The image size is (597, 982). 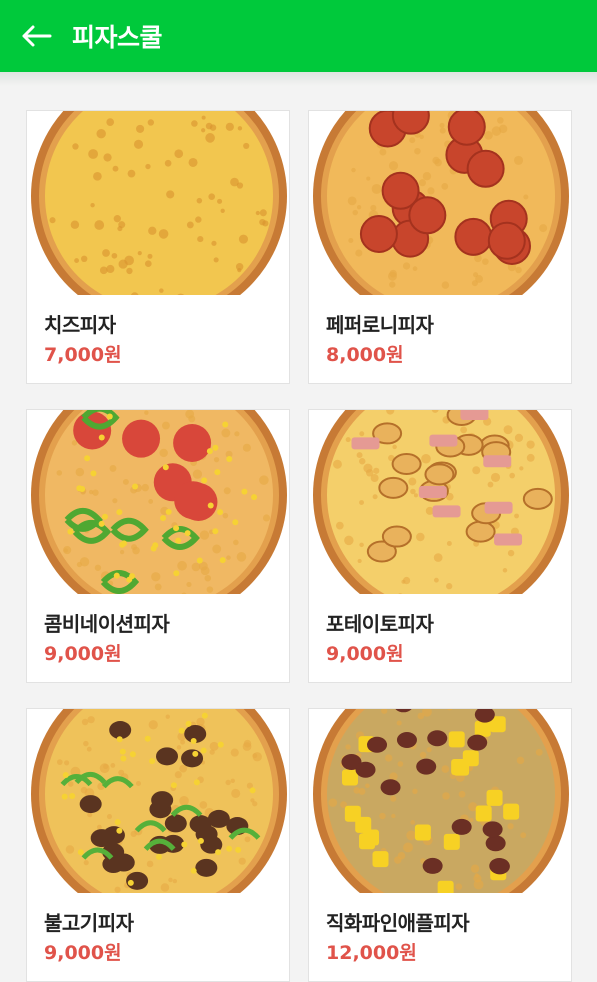 I want to click on product-card: 치즈피자 7,000원, so click(x=158, y=247).